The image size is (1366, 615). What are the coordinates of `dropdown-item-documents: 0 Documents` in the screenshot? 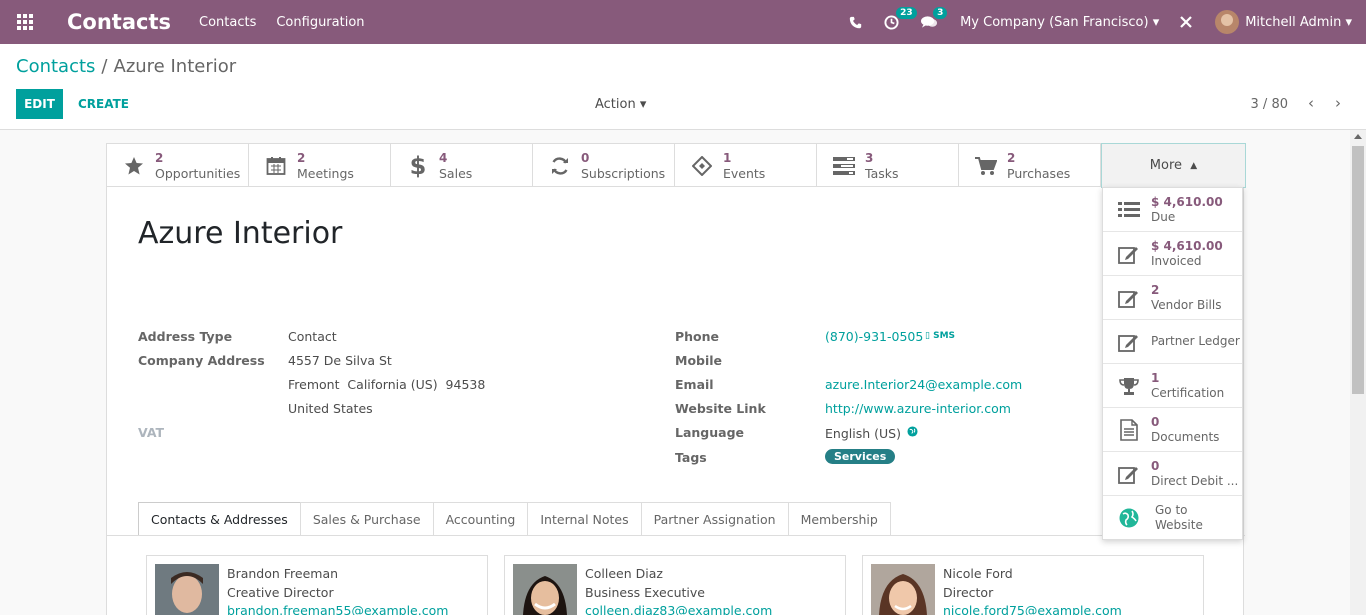 It's located at (1172, 430).